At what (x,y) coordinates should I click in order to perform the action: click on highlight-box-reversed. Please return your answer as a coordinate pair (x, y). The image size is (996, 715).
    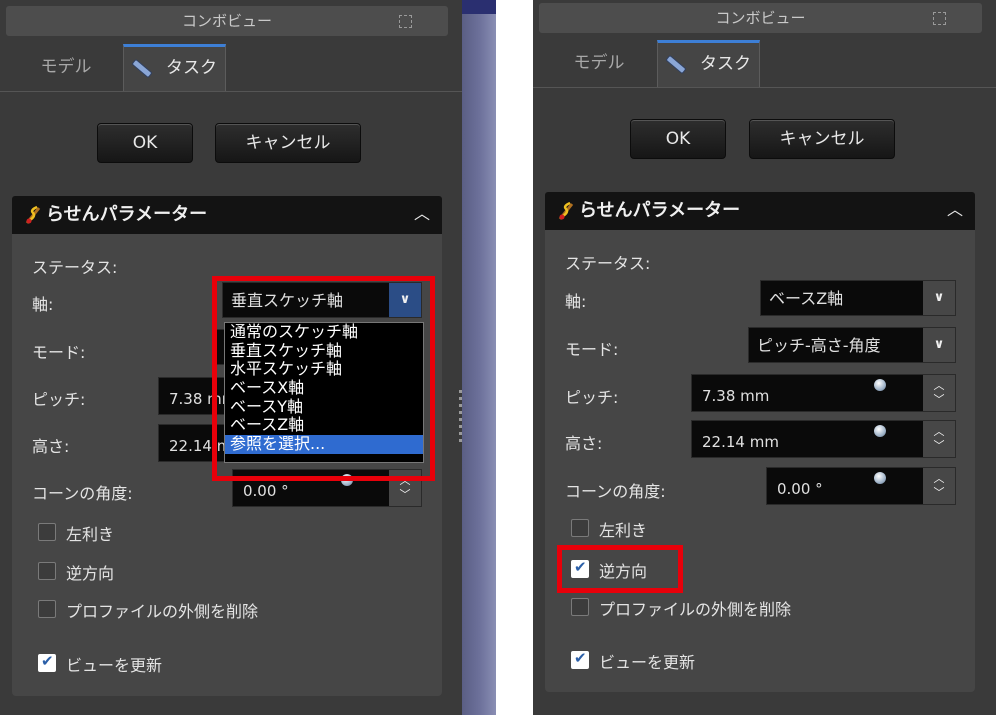
    Looking at the image, I should click on (620, 569).